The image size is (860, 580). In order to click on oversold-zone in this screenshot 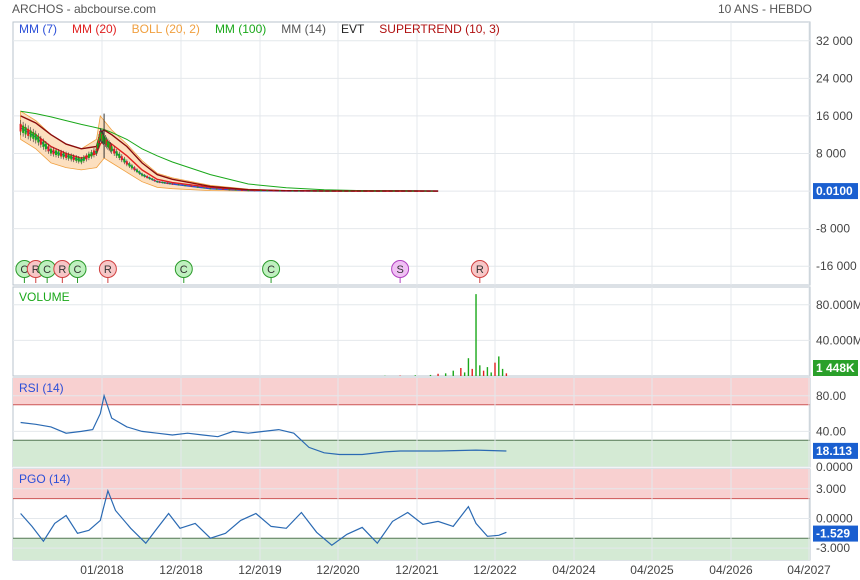, I will do `click(411, 549)`.